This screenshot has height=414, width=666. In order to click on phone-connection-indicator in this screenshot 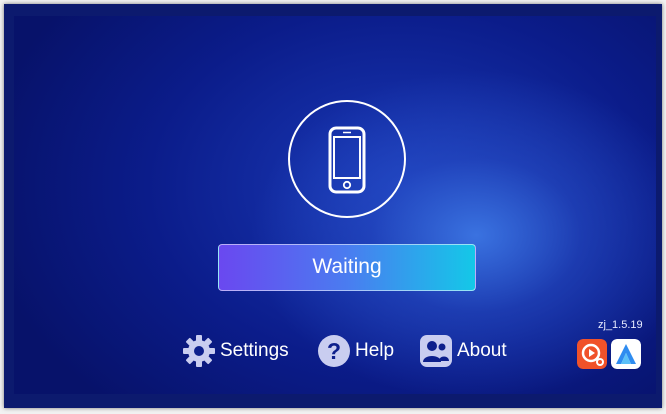, I will do `click(347, 159)`.